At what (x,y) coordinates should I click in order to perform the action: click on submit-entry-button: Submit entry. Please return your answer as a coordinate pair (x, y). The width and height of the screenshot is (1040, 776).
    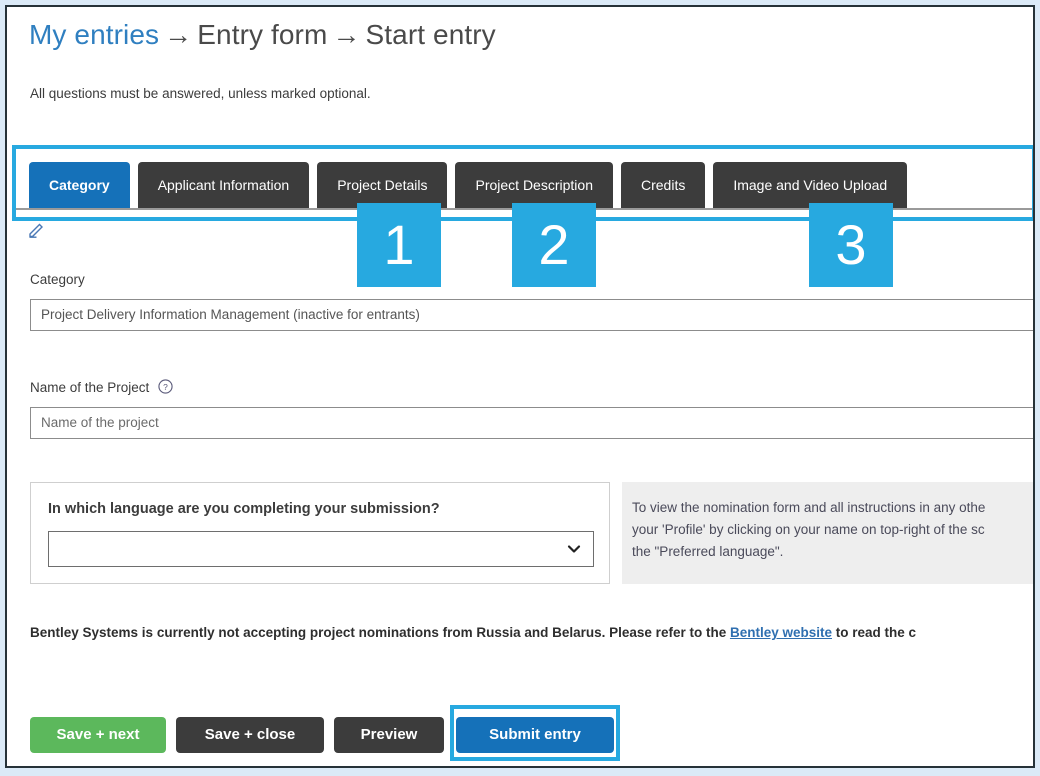
    Looking at the image, I should click on (535, 735).